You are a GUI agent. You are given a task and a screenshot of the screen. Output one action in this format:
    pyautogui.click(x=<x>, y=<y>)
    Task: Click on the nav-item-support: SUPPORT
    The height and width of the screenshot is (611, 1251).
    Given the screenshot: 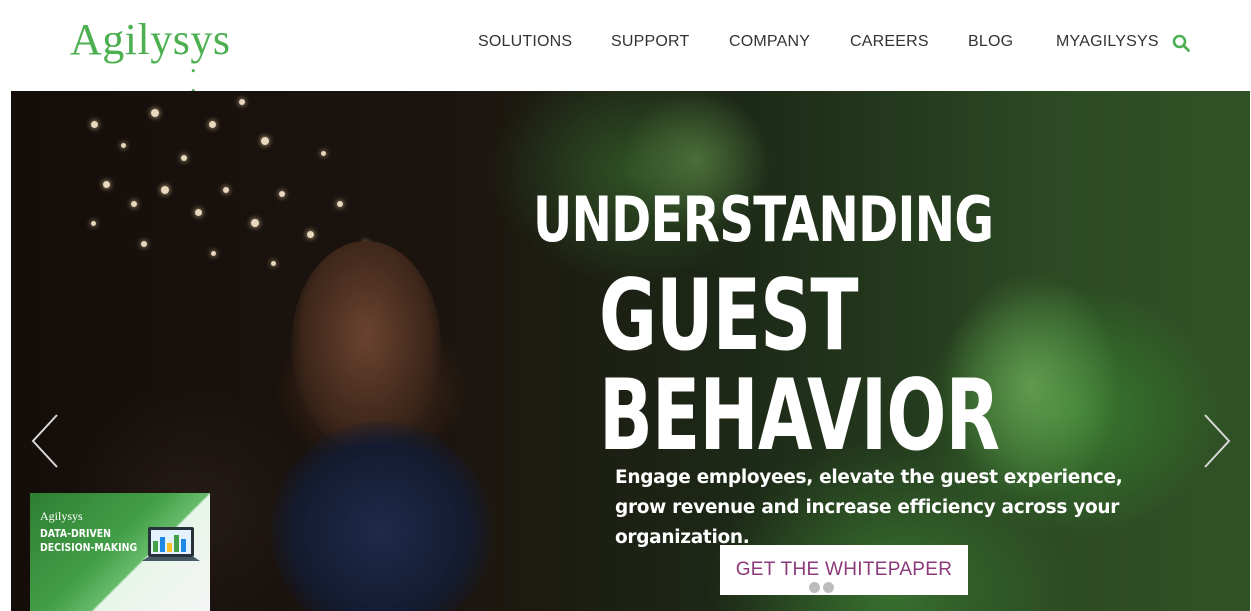 What is the action you would take?
    pyautogui.click(x=650, y=42)
    